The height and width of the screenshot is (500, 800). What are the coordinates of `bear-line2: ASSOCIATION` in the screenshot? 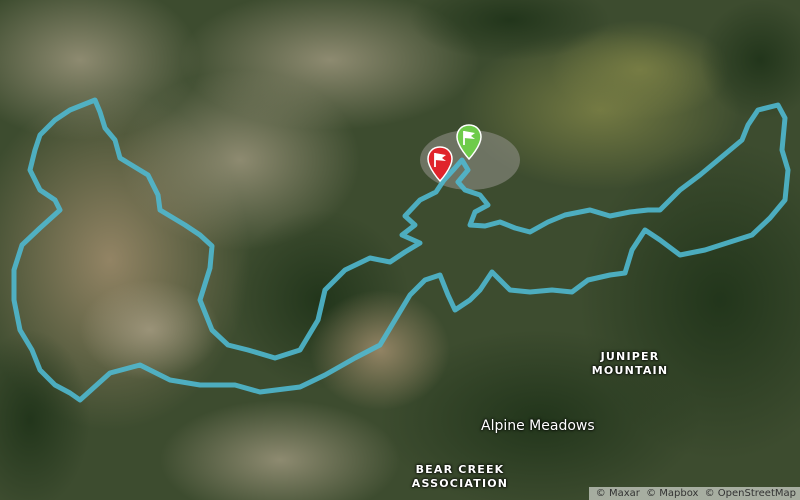 It's located at (460, 483).